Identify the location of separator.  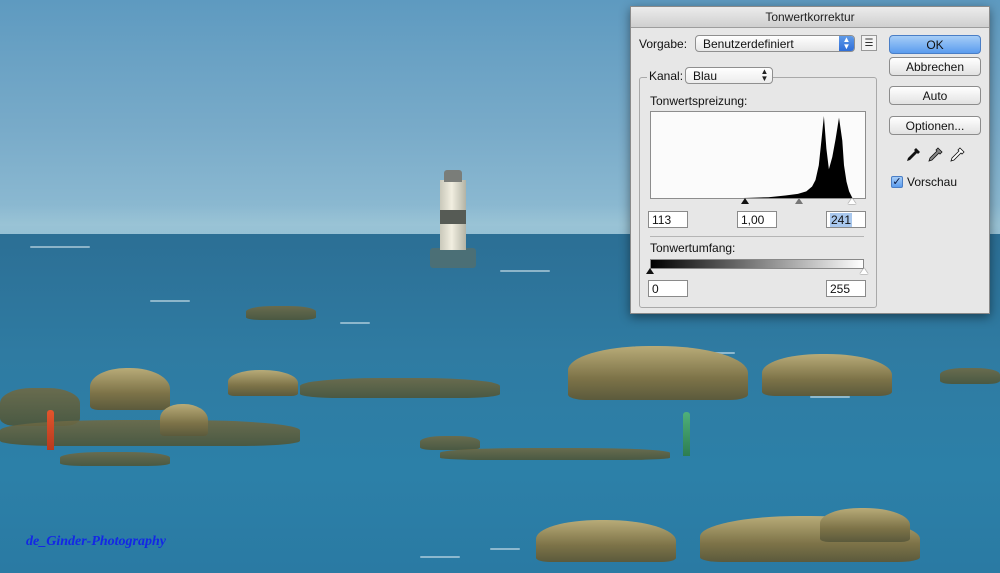
(757, 236).